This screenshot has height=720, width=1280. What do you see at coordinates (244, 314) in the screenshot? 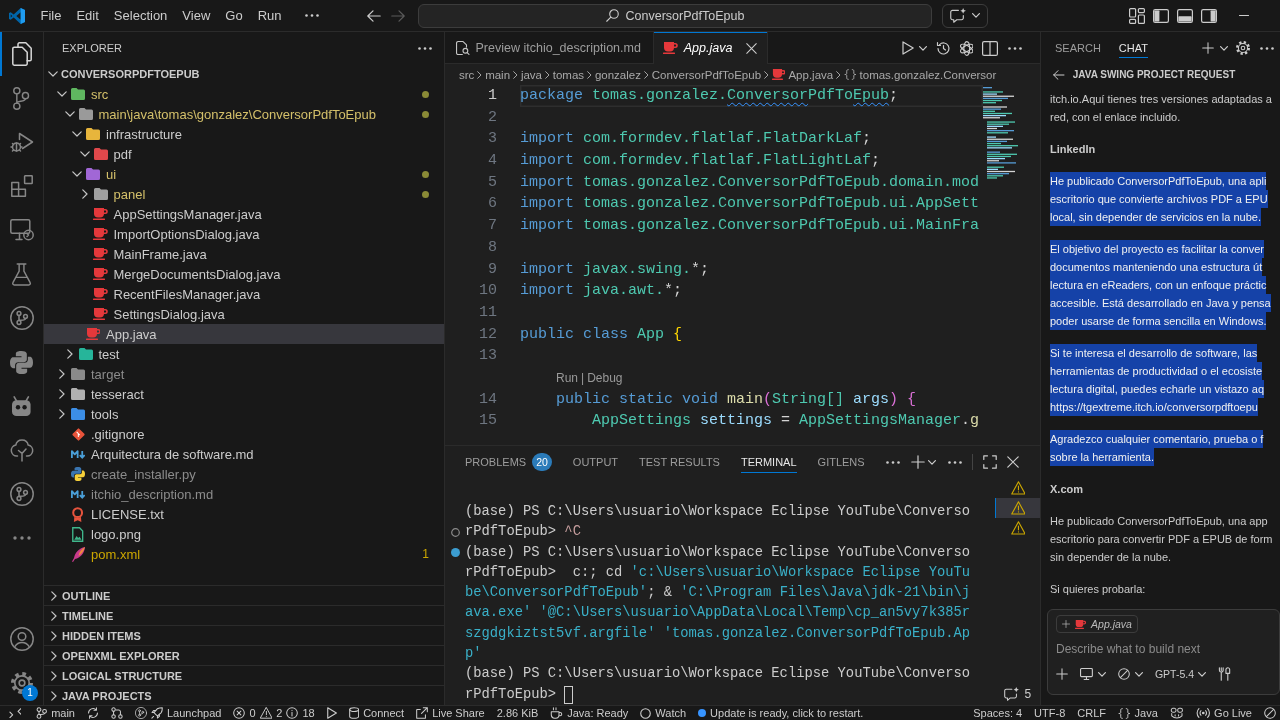
I see `tree-item: SettingsDialog.java` at bounding box center [244, 314].